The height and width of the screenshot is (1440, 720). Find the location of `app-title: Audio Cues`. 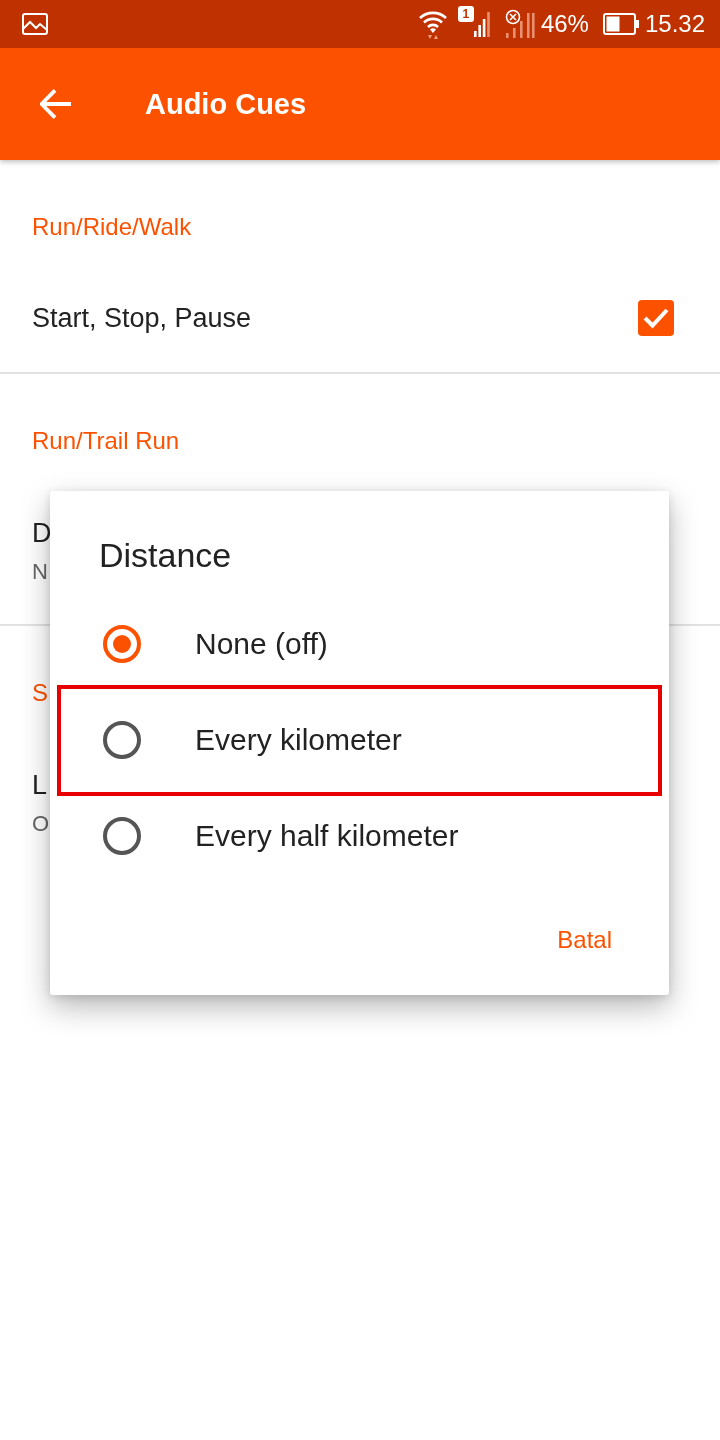

app-title: Audio Cues is located at coordinates (226, 104).